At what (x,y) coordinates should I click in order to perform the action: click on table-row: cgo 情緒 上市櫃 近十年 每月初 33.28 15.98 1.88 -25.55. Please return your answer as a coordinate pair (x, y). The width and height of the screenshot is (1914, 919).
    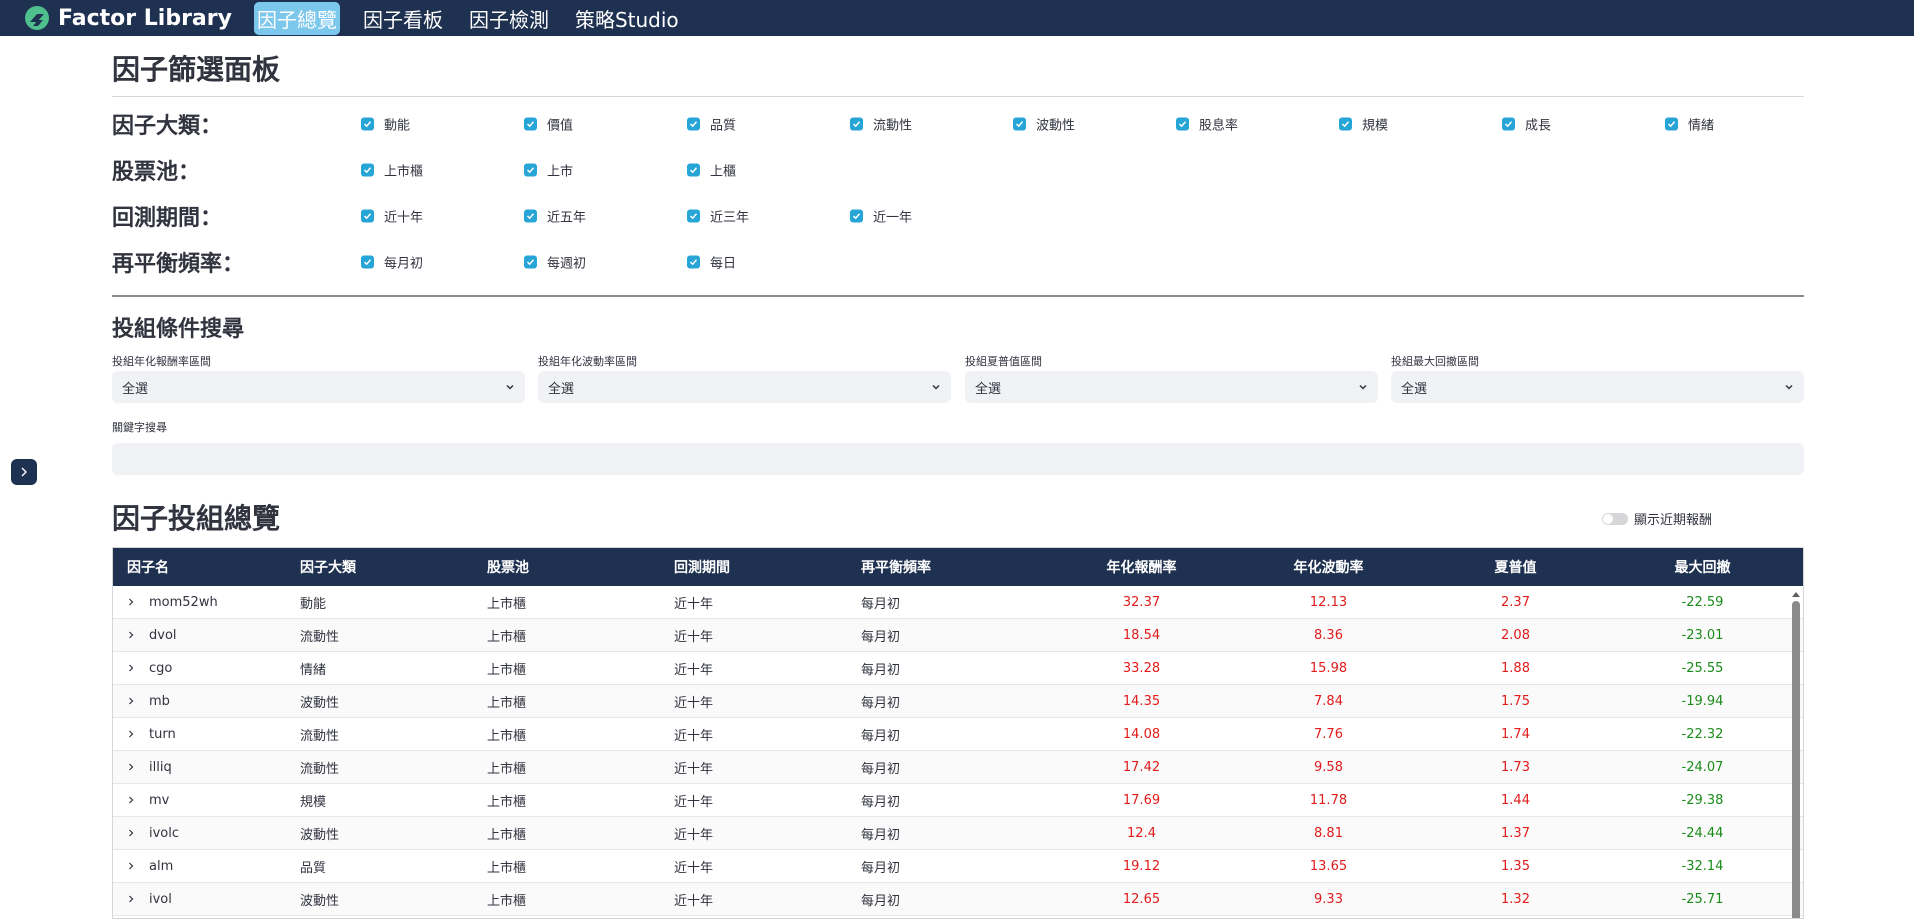
    Looking at the image, I should click on (958, 668).